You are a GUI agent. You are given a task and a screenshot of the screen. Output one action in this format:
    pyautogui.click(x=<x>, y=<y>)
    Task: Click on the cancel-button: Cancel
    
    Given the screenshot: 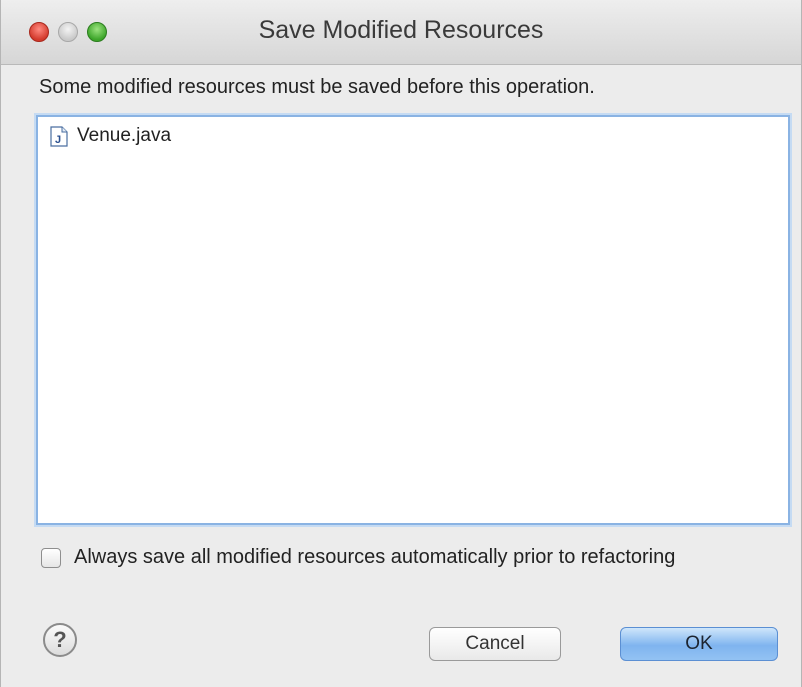 What is the action you would take?
    pyautogui.click(x=495, y=644)
    